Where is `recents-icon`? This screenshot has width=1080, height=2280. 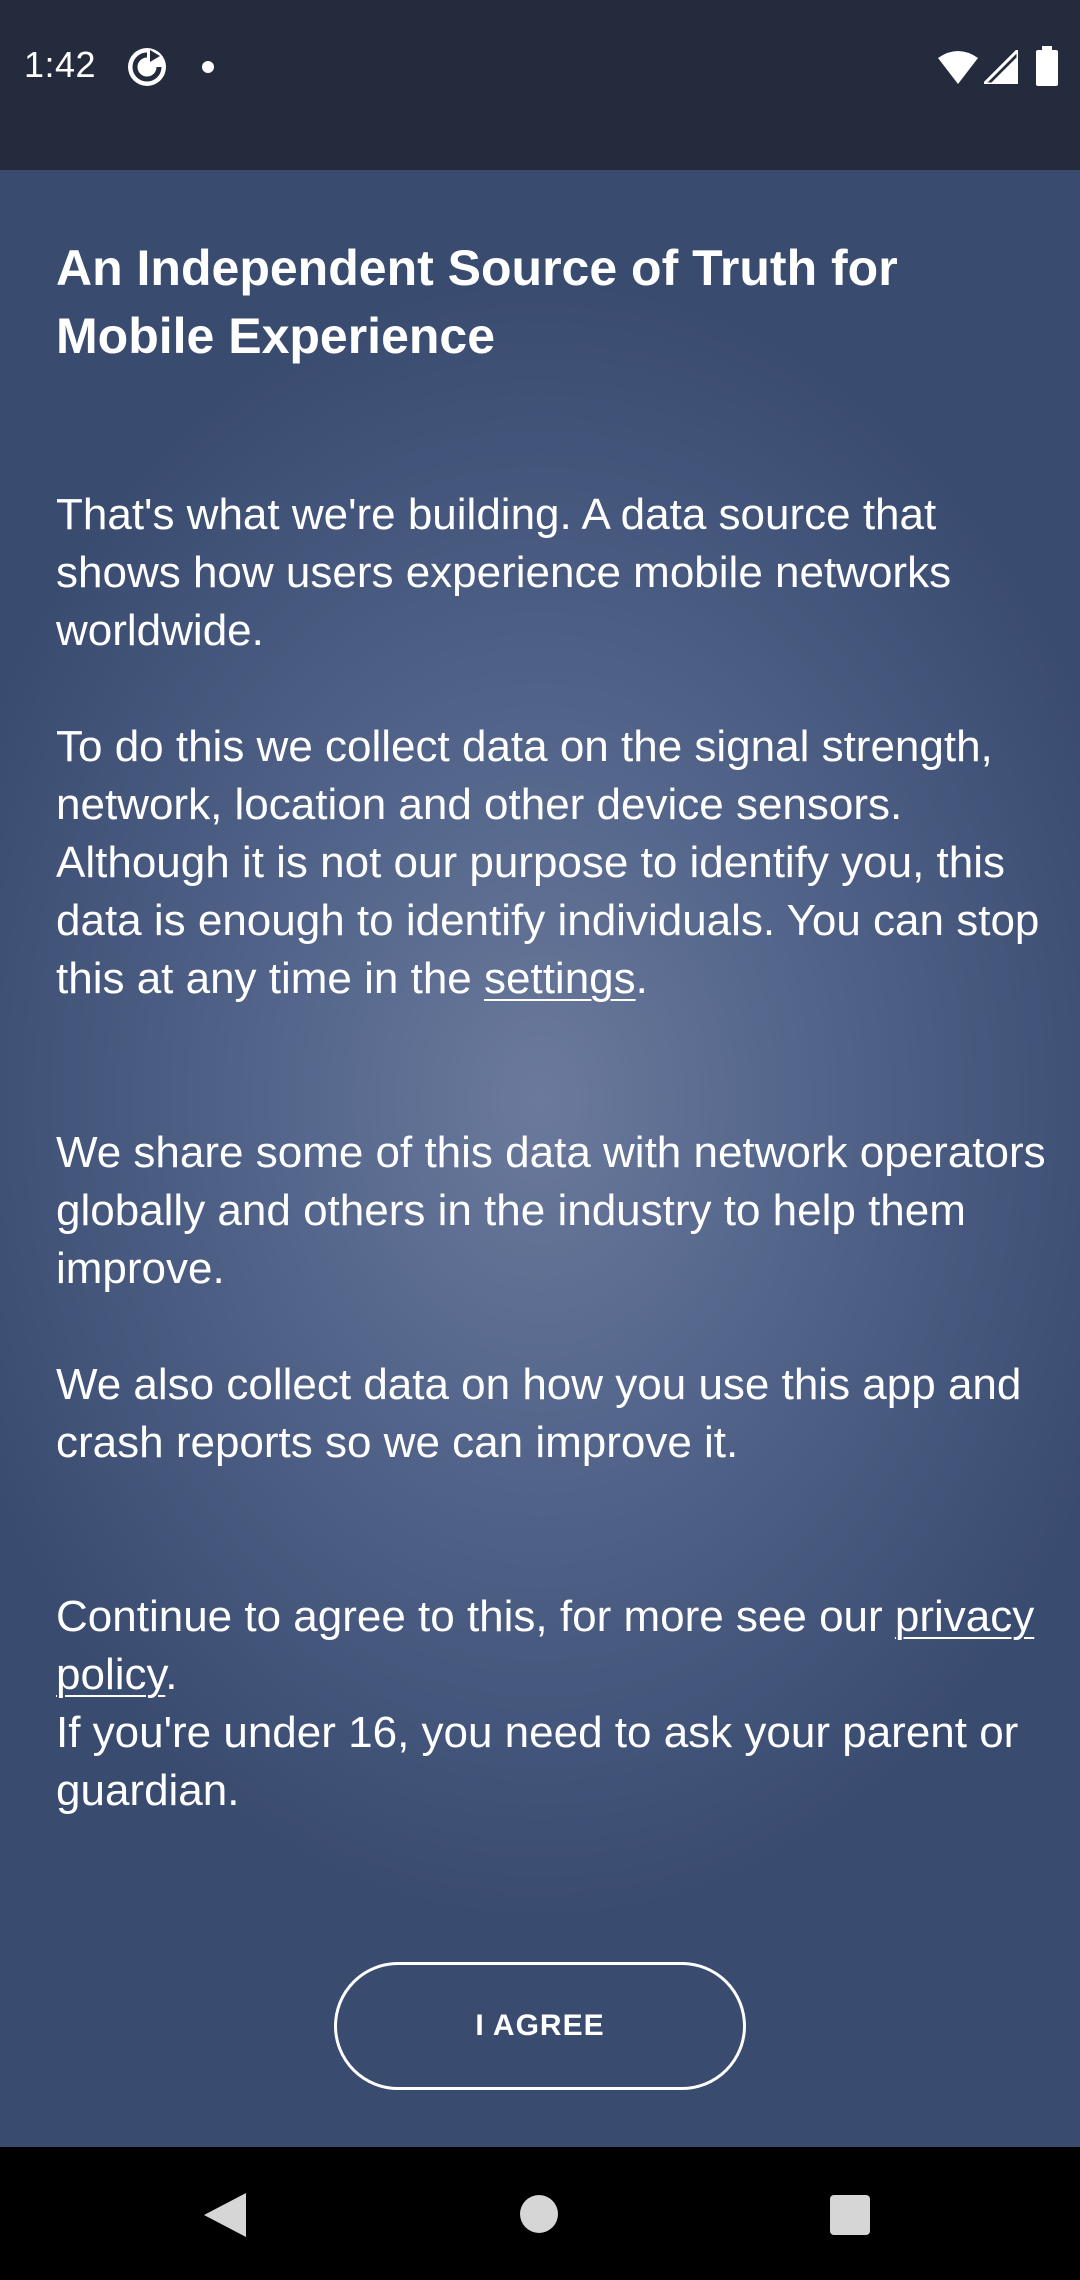
recents-icon is located at coordinates (850, 2215).